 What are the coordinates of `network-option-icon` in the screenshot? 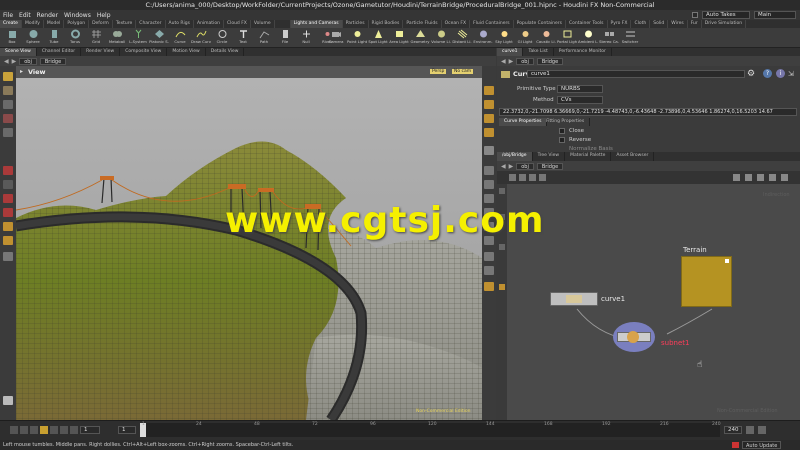 It's located at (542, 177).